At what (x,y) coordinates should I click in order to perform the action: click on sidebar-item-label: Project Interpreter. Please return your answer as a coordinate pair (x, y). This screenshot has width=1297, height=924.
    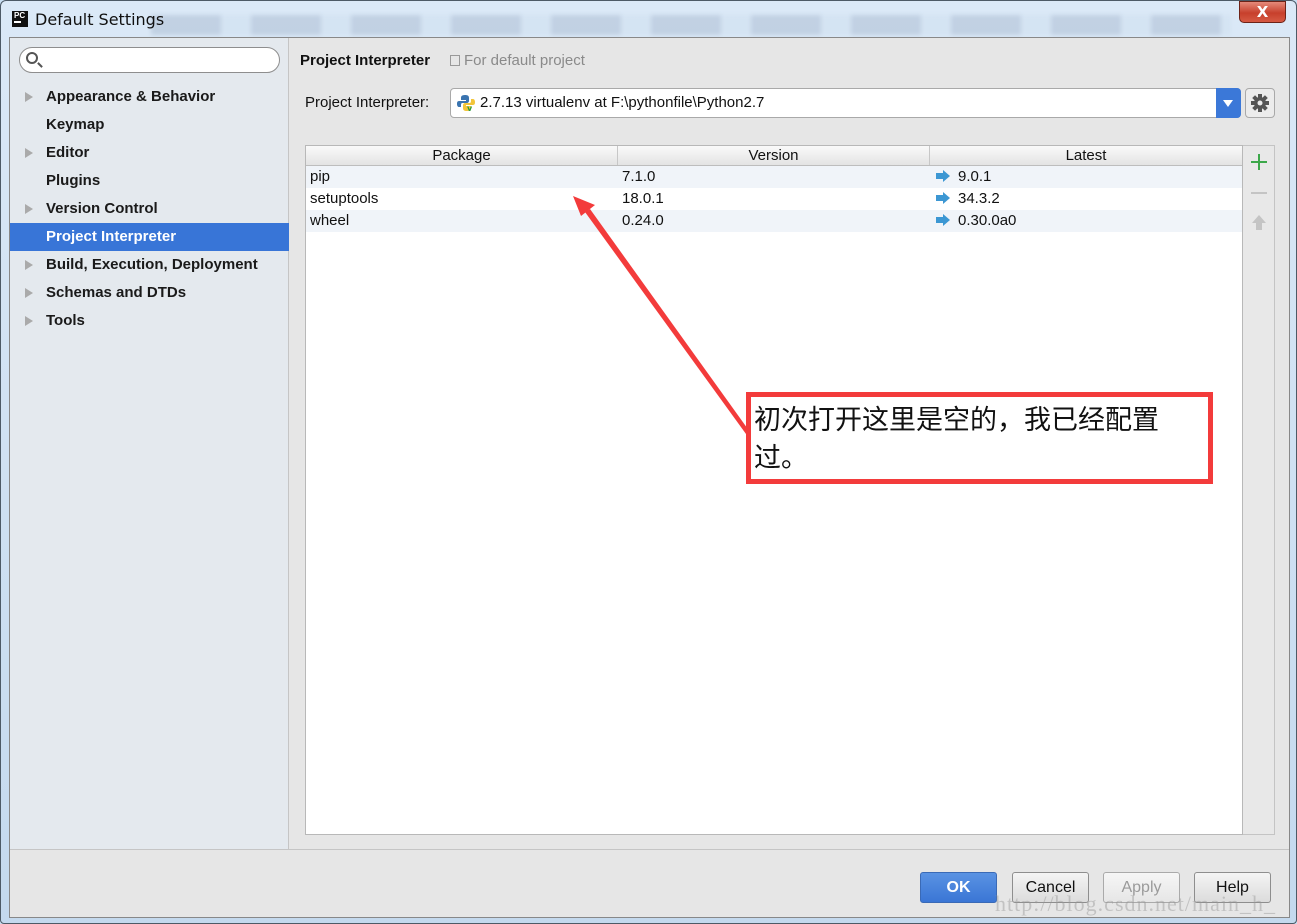
    Looking at the image, I should click on (111, 236).